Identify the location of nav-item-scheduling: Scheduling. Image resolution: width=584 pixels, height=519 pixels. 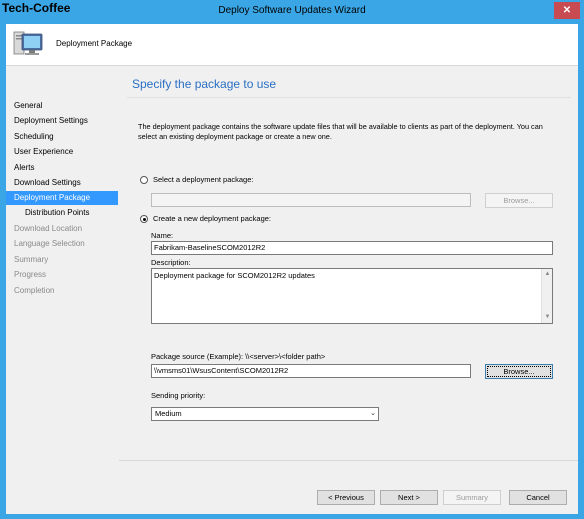
(62, 137).